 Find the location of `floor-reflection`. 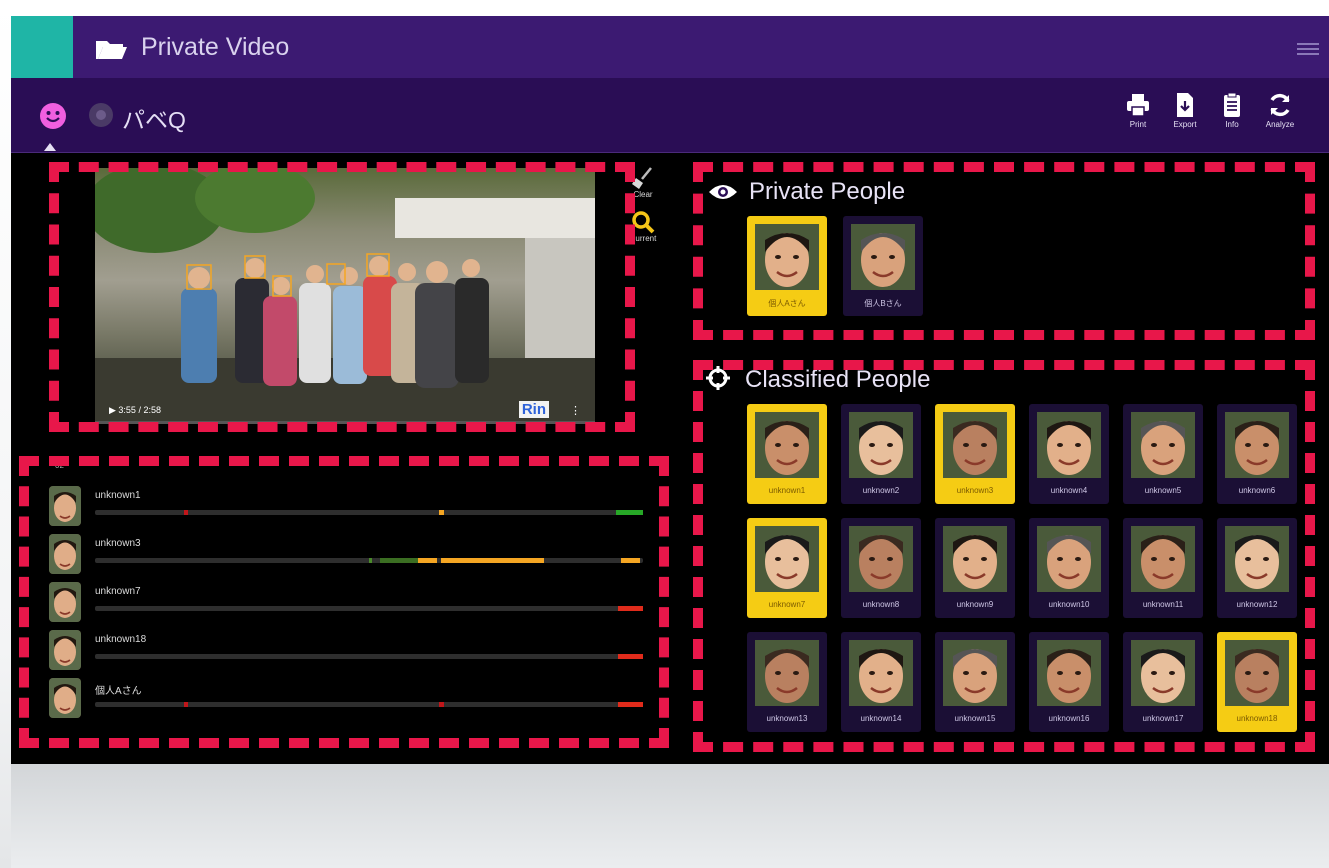

floor-reflection is located at coordinates (670, 816).